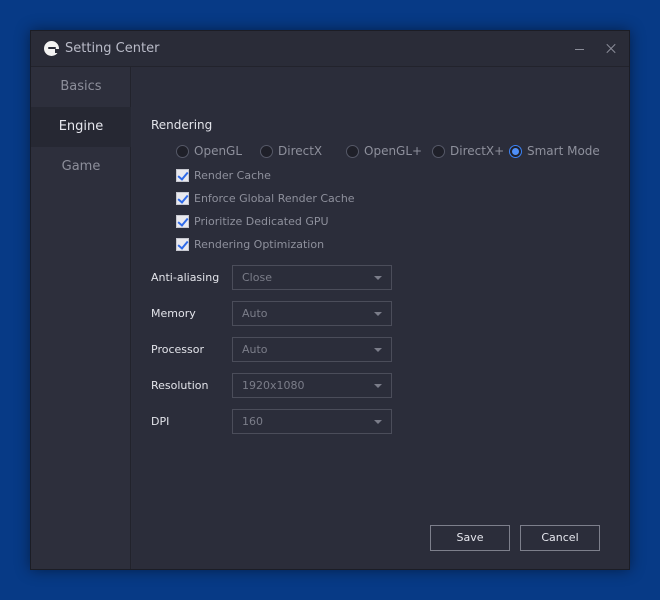  What do you see at coordinates (563, 151) in the screenshot?
I see `radio-label: Smart Mode` at bounding box center [563, 151].